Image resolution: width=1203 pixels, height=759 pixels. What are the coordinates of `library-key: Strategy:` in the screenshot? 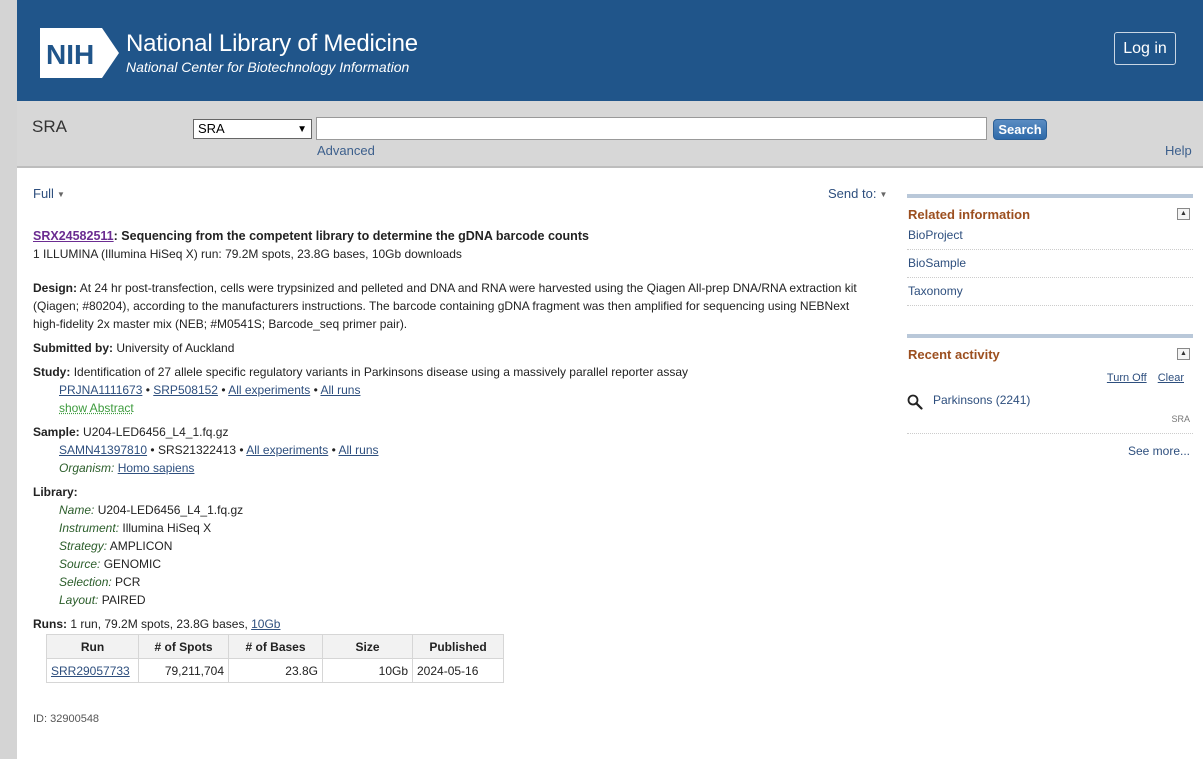 It's located at (83, 546).